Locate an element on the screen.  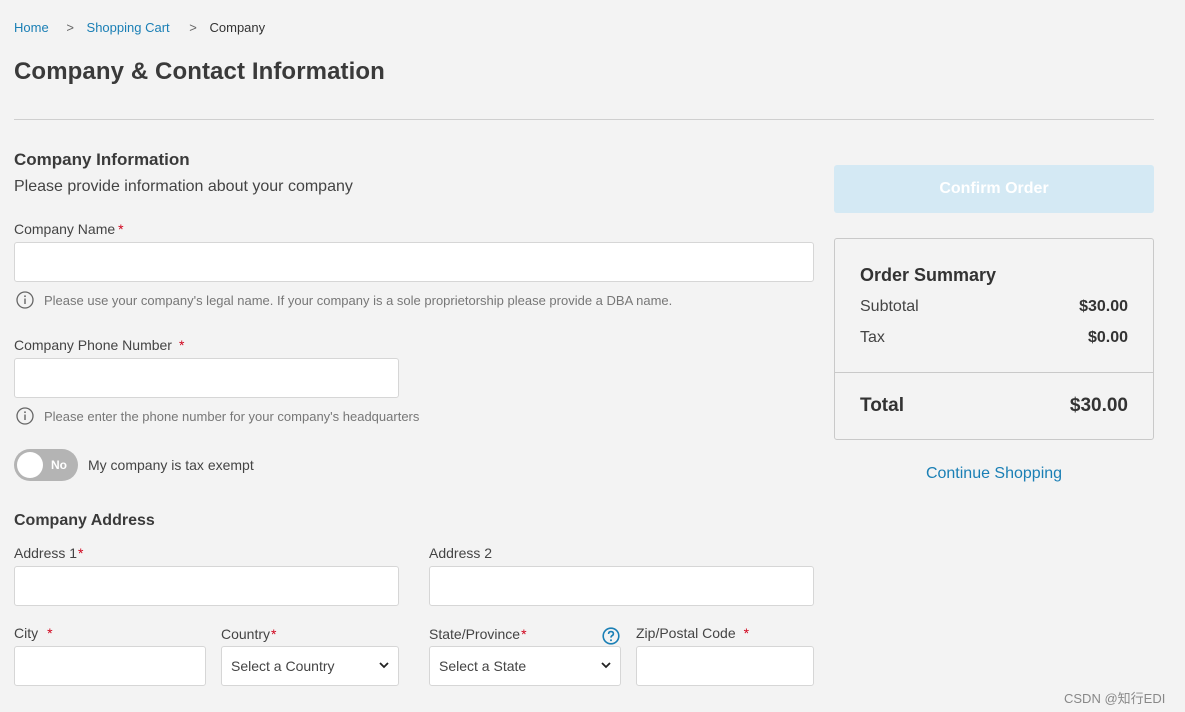
breadcrumb-home-link: Home is located at coordinates (31, 27).